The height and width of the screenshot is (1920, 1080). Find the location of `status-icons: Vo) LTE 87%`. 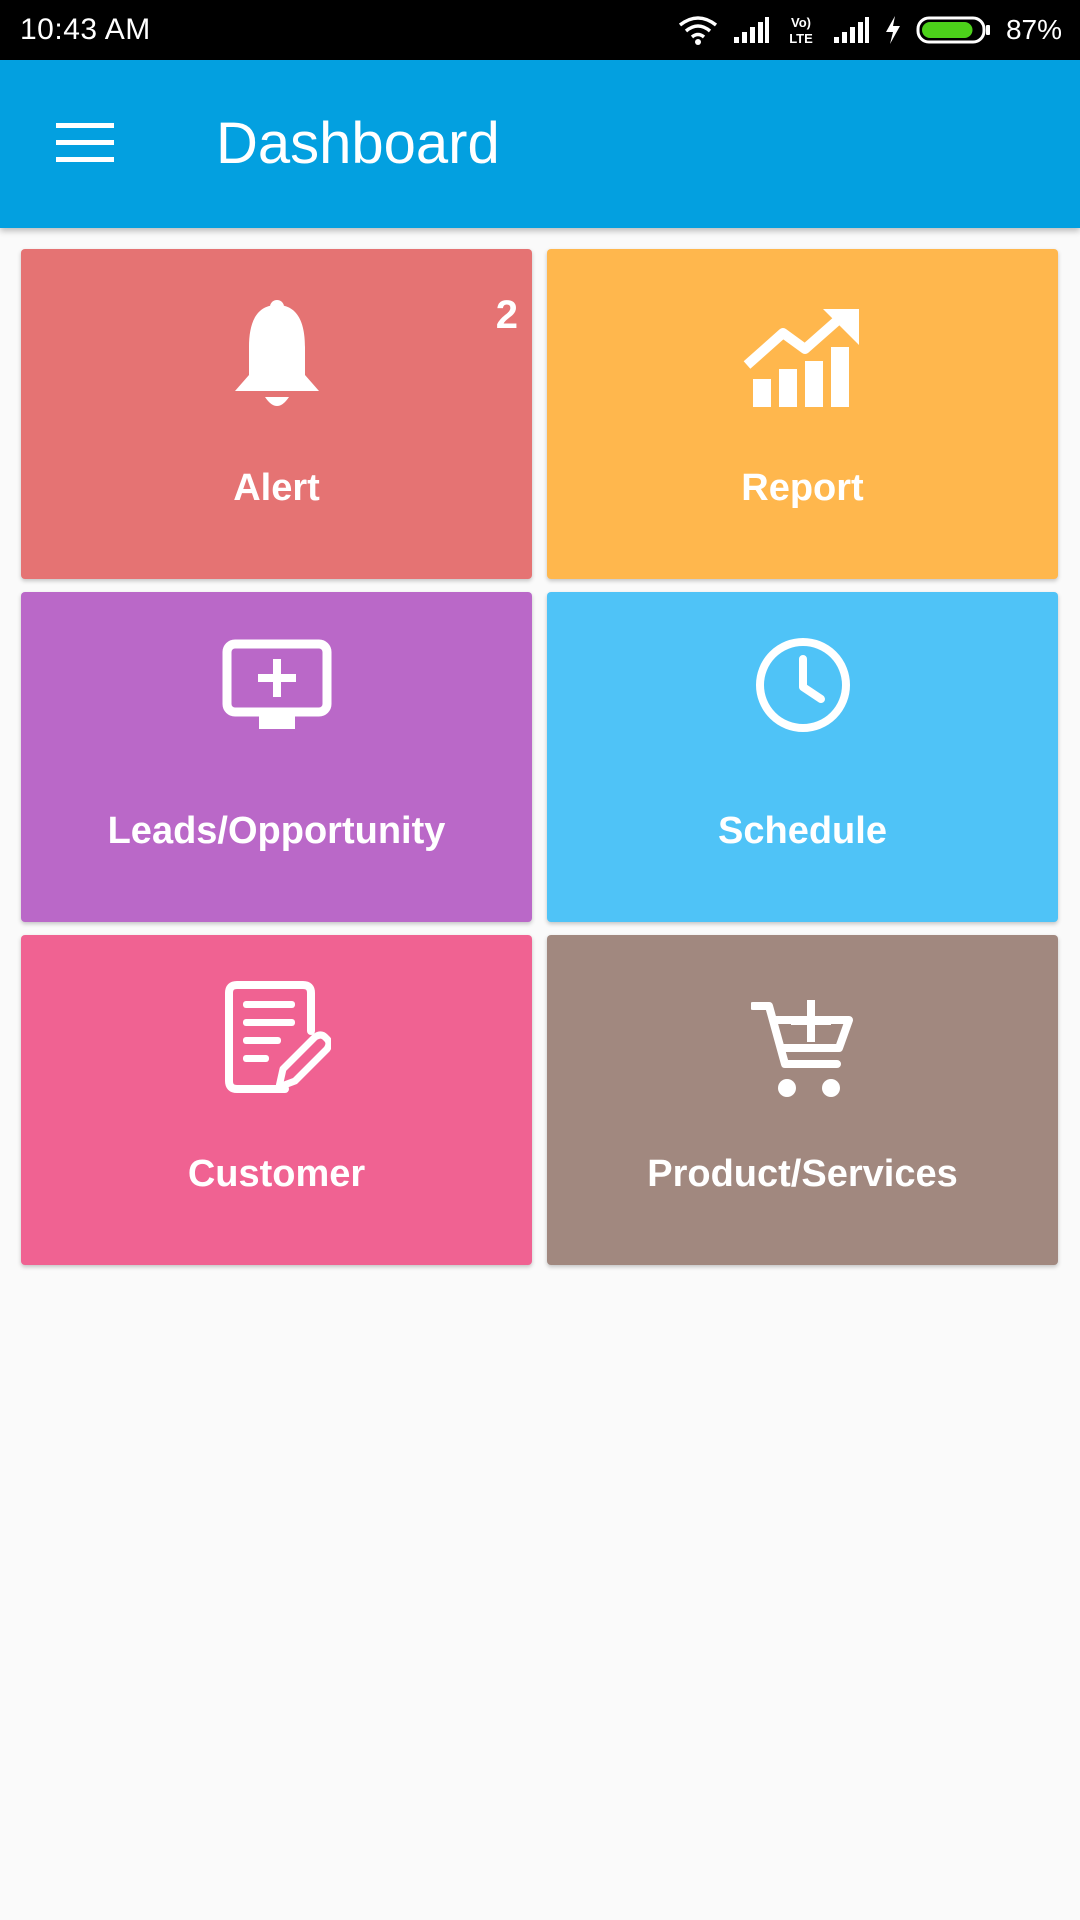

status-icons: Vo) LTE 87% is located at coordinates (870, 30).